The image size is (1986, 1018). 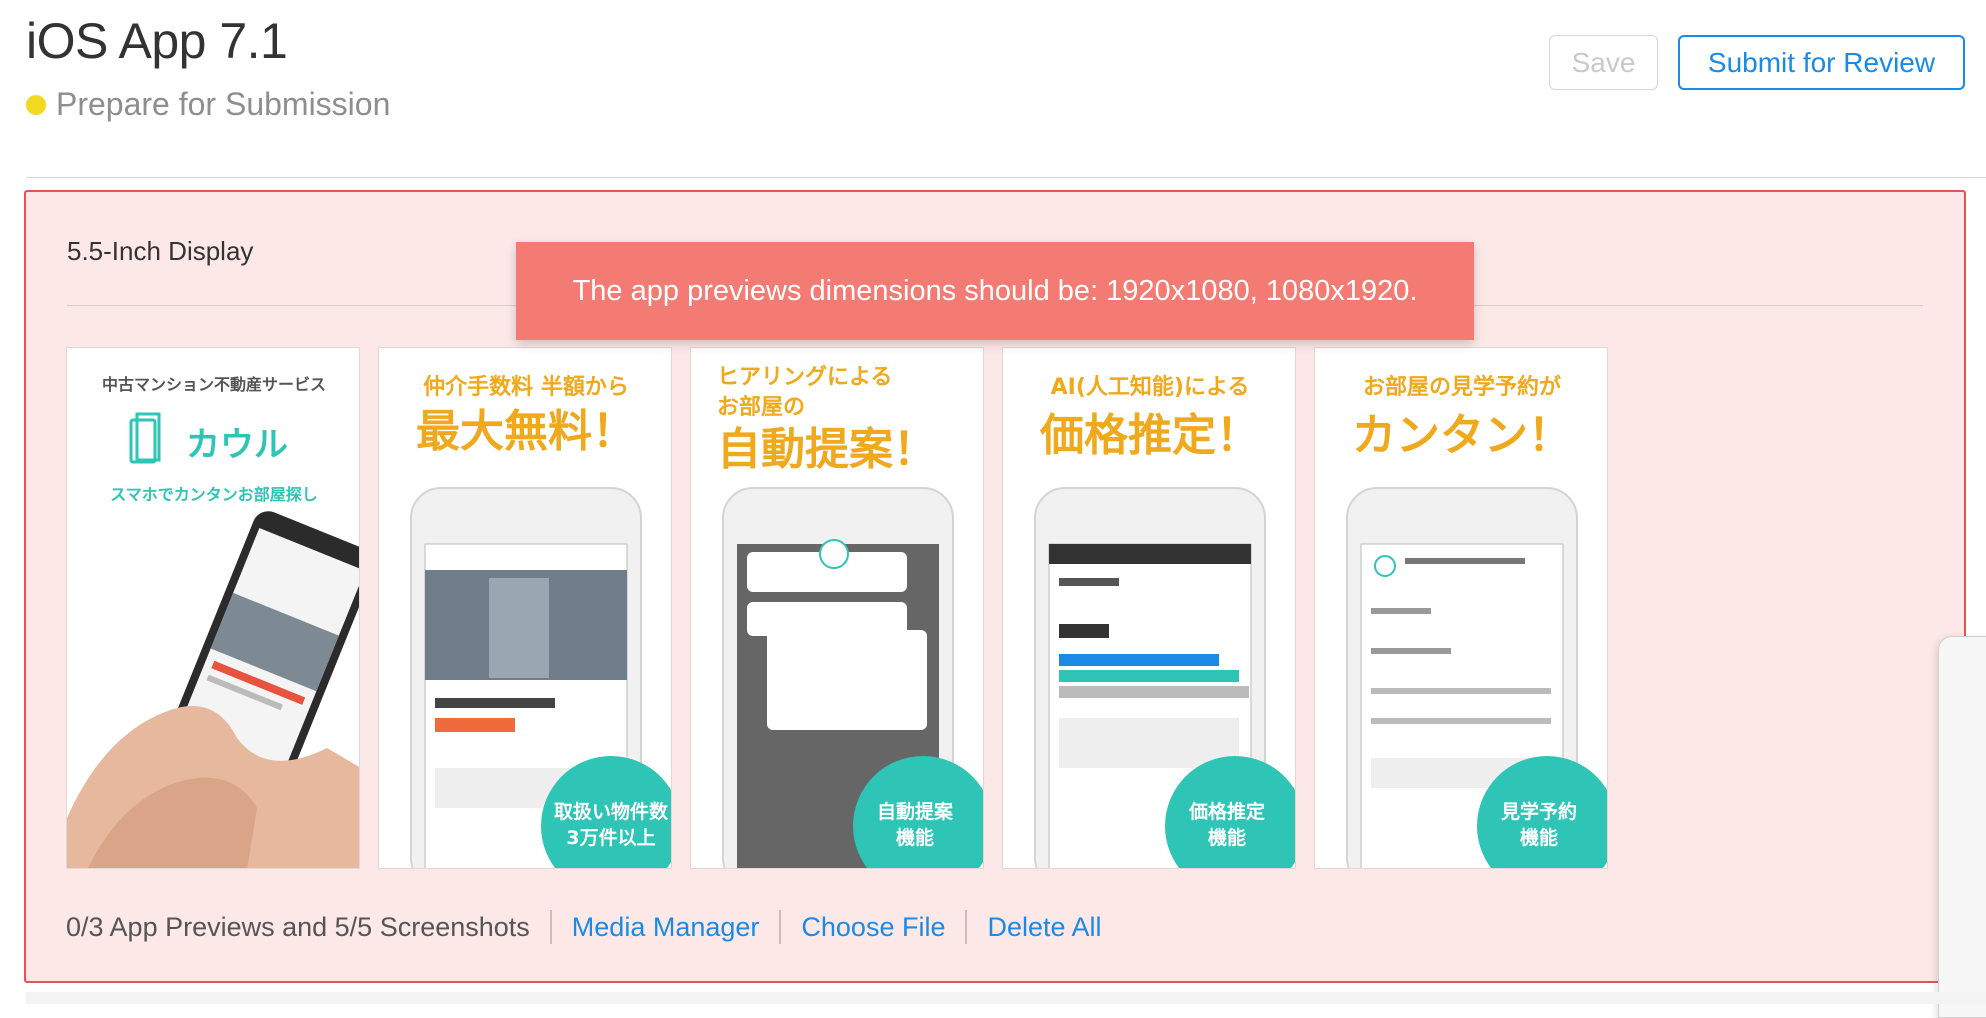 What do you see at coordinates (1462, 435) in the screenshot?
I see `shot5-line-2: カンタン！` at bounding box center [1462, 435].